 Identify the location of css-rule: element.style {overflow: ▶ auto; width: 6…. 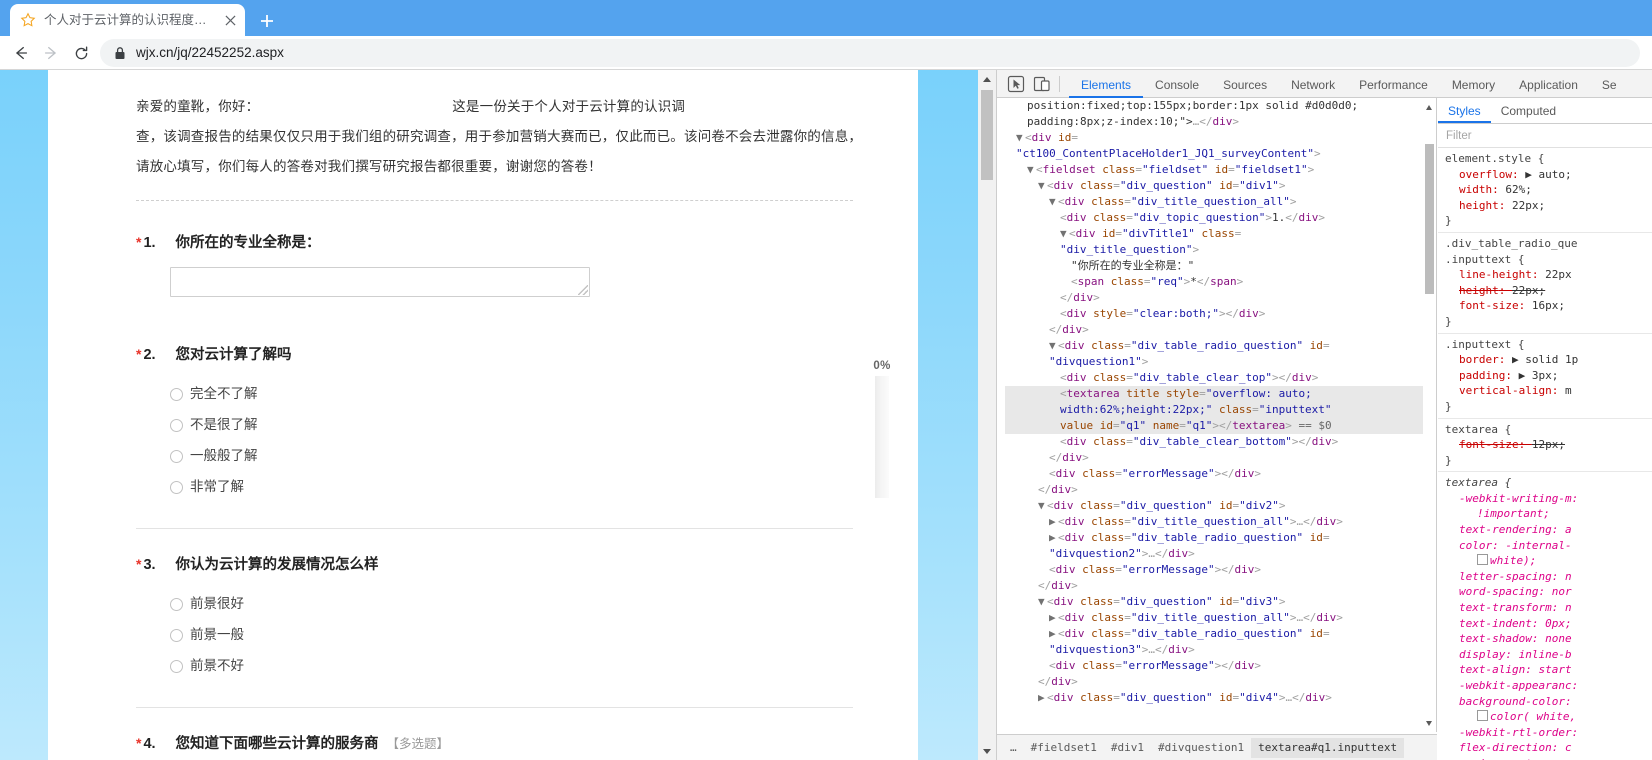
(1545, 190).